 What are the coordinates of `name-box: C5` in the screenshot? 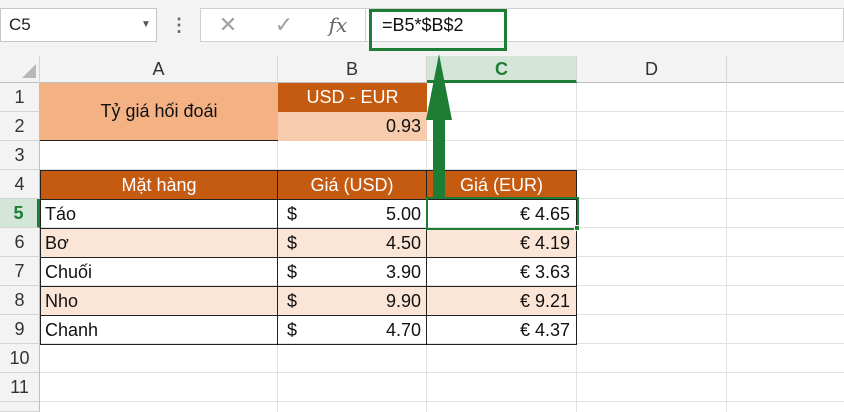 It's located at (78, 25).